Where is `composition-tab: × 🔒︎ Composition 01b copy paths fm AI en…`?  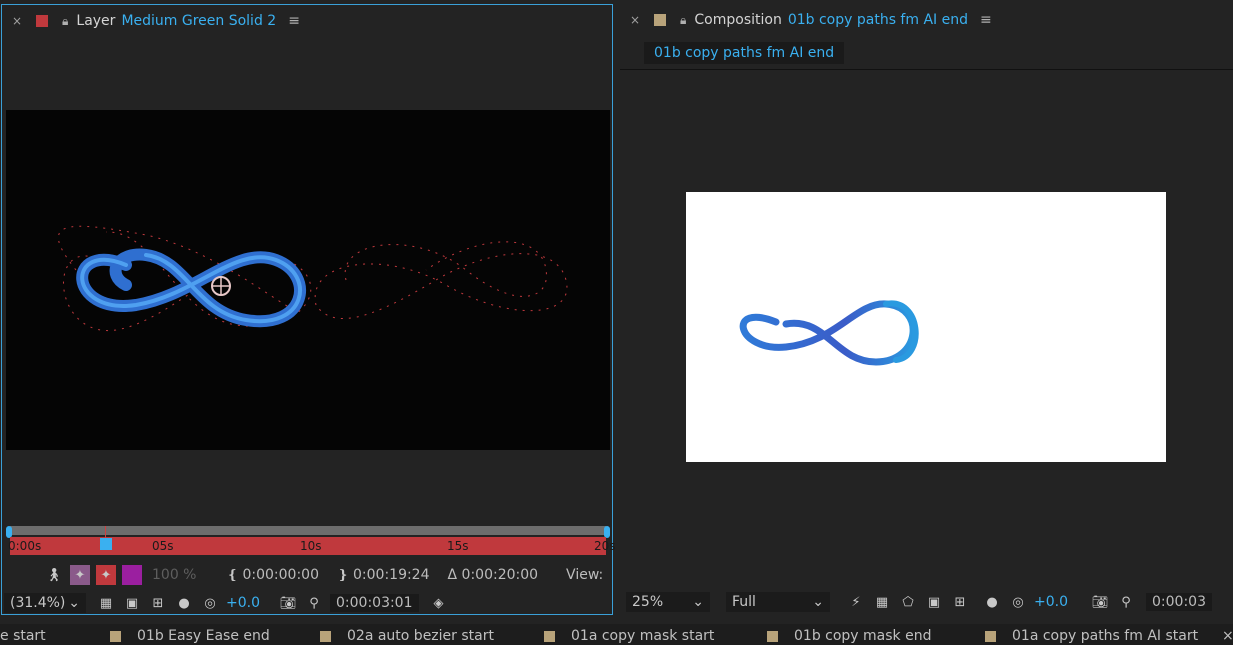 composition-tab: × 🔒︎ Composition 01b copy paths fm AI en… is located at coordinates (926, 20).